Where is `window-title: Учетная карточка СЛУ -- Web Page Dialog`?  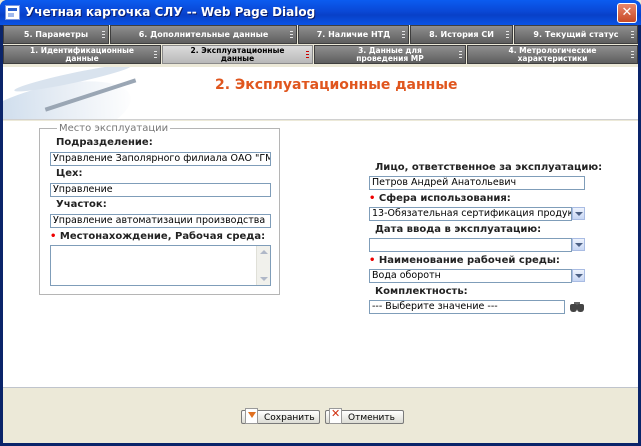
window-title: Учетная карточка СЛУ -- Web Page Dialog is located at coordinates (170, 12).